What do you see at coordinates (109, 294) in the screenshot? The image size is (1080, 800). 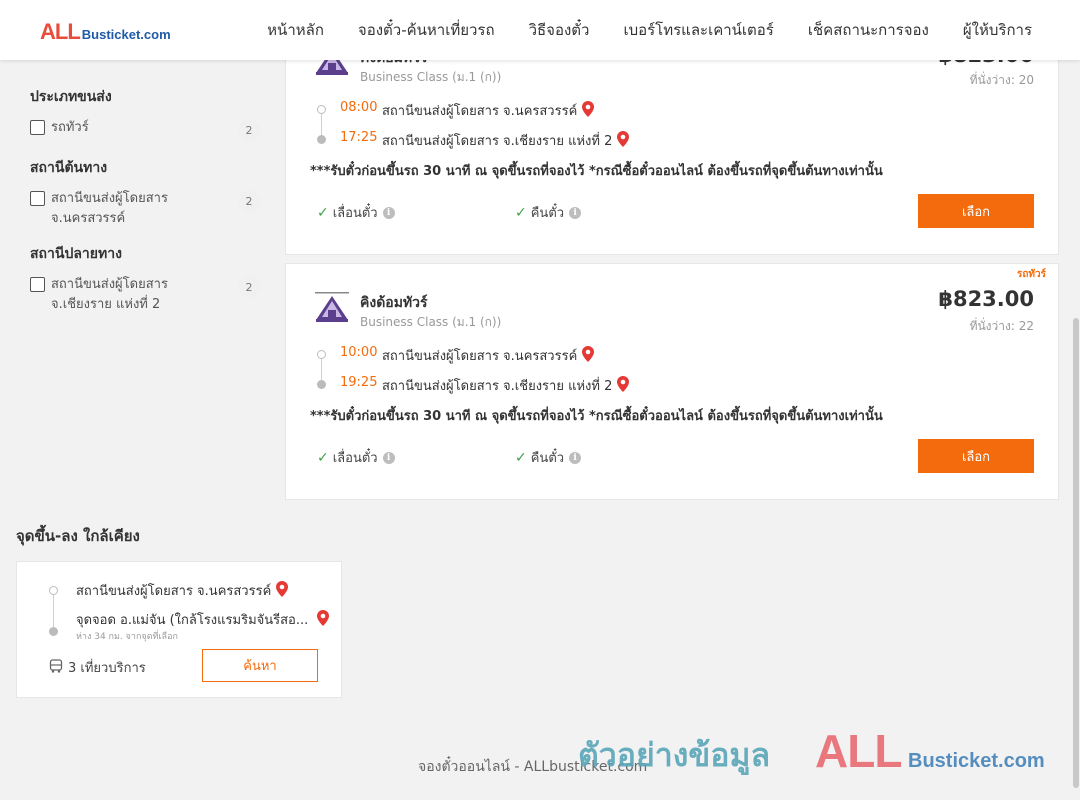 I see `filter-option-label: สถานีขนส่งผู้โดยสาร จ.เชียงราย แห่งที่ 2` at bounding box center [109, 294].